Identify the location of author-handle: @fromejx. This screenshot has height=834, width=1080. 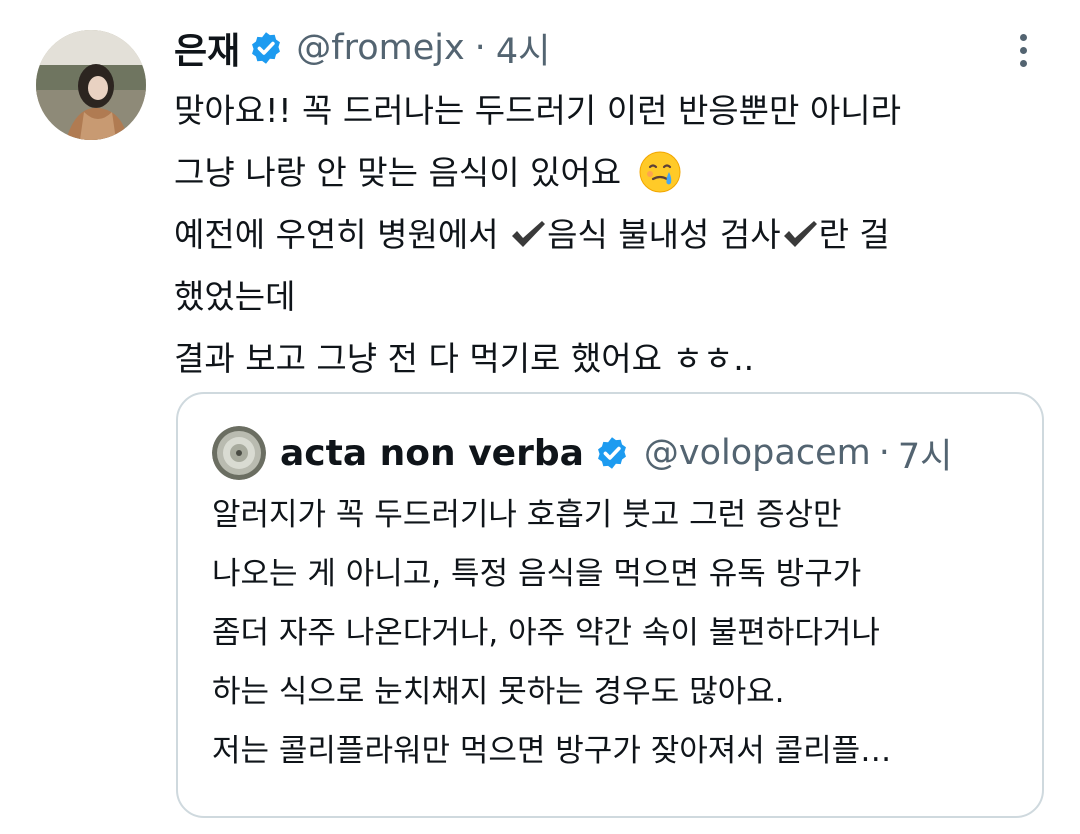
(380, 48).